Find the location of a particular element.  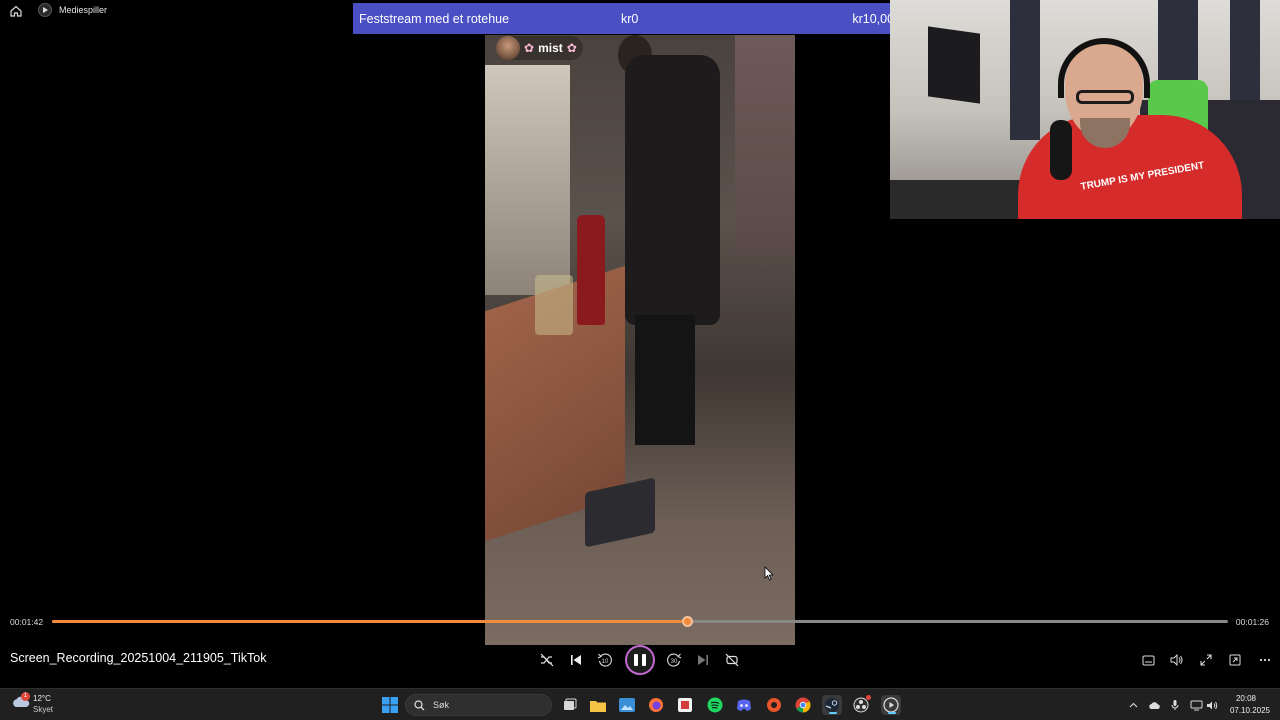

onedrive-button is located at coordinates (1154, 705).